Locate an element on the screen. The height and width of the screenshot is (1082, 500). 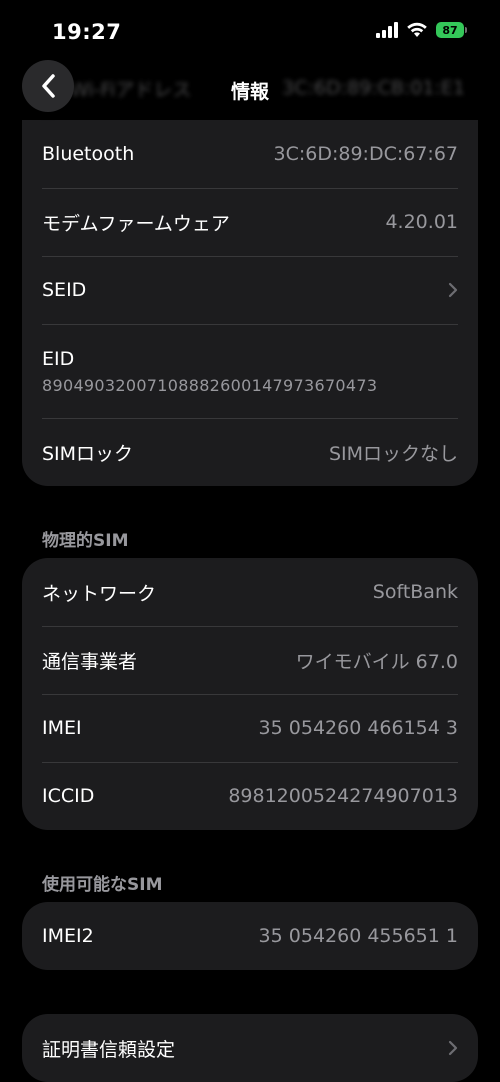
network-row: ネットワーク SoftBank is located at coordinates (250, 592).